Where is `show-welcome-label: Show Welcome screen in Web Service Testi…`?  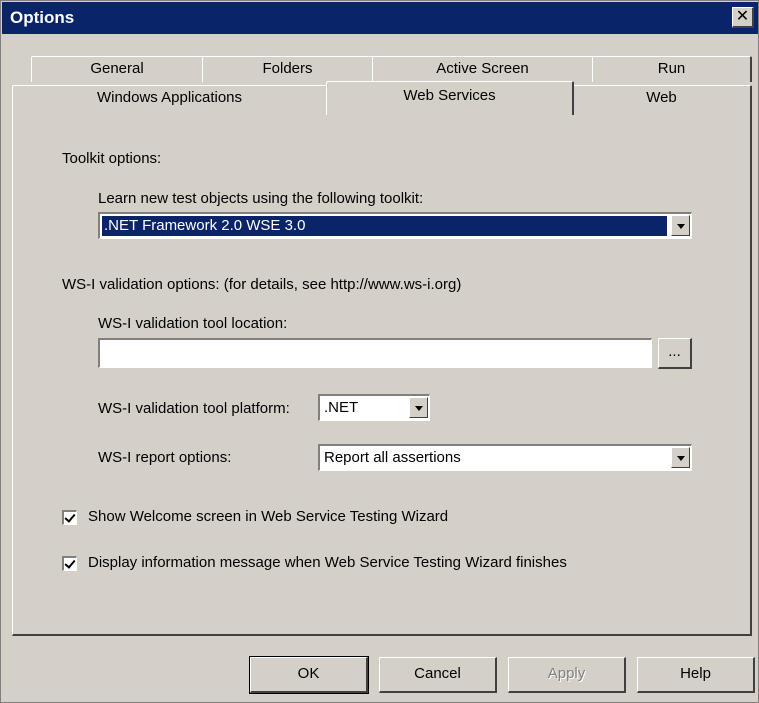
show-welcome-label: Show Welcome screen in Web Service Testi… is located at coordinates (268, 516).